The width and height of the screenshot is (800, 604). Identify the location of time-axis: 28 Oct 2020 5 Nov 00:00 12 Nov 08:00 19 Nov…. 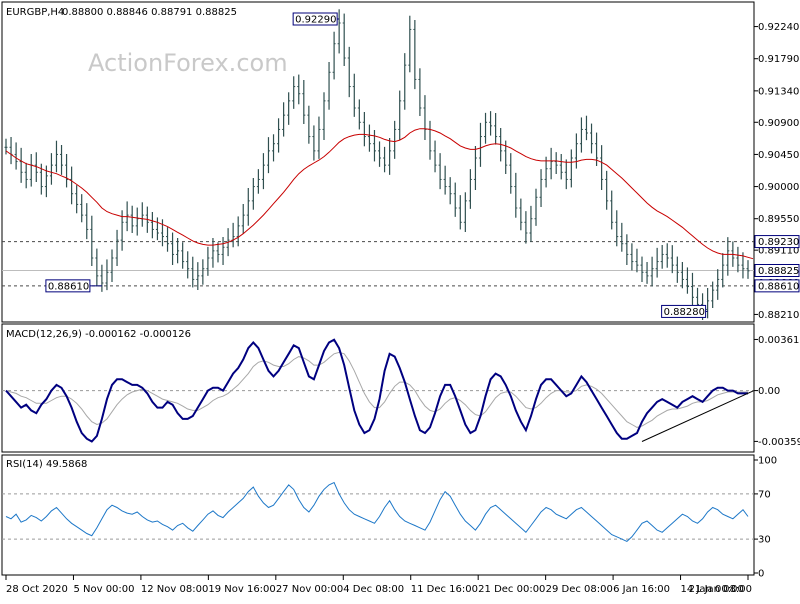
(378, 585).